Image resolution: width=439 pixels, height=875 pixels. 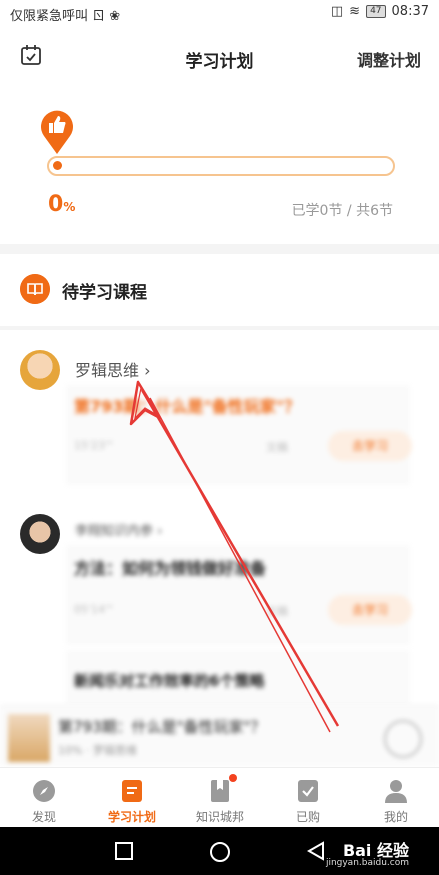 I want to click on tab-mine: 我的, so click(x=395, y=798).